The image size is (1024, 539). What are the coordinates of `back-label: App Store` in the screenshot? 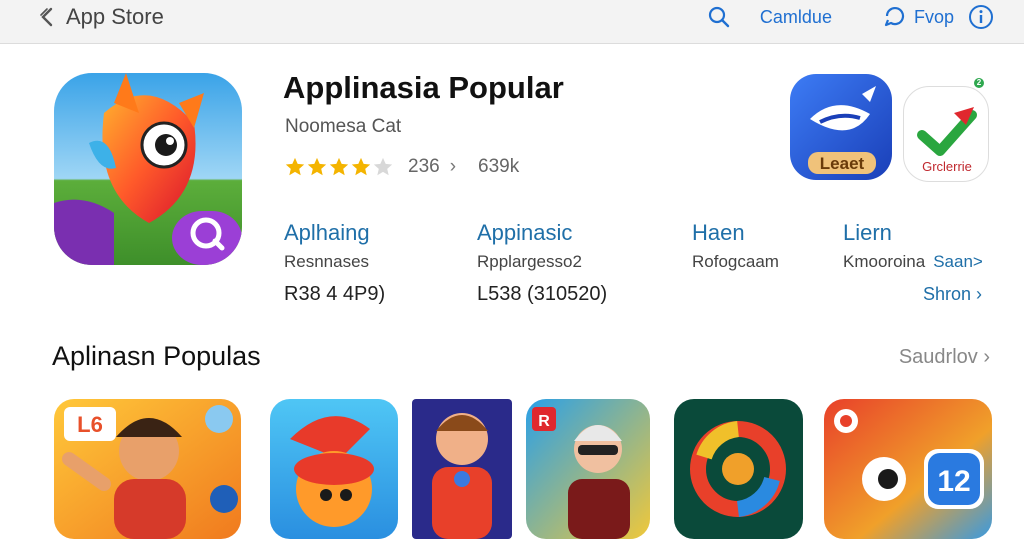 It's located at (115, 16).